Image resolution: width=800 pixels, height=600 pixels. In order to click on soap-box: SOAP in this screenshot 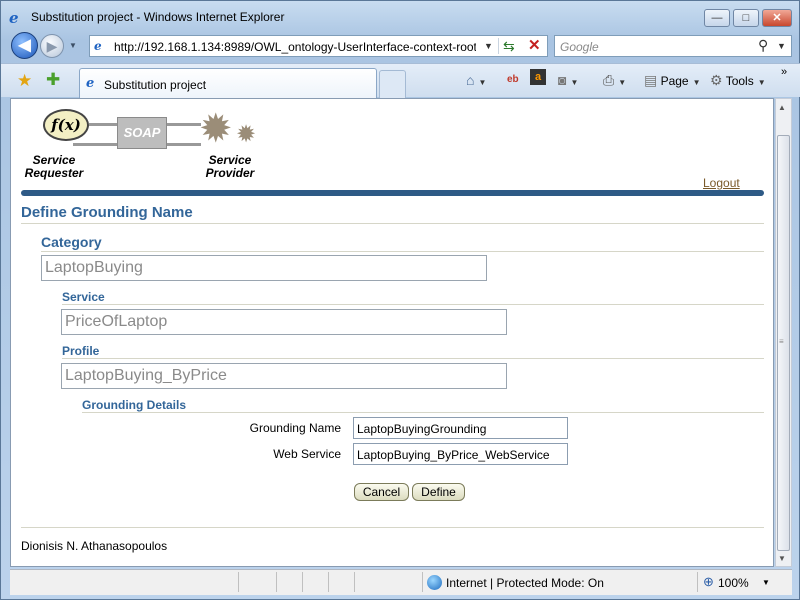, I will do `click(142, 133)`.